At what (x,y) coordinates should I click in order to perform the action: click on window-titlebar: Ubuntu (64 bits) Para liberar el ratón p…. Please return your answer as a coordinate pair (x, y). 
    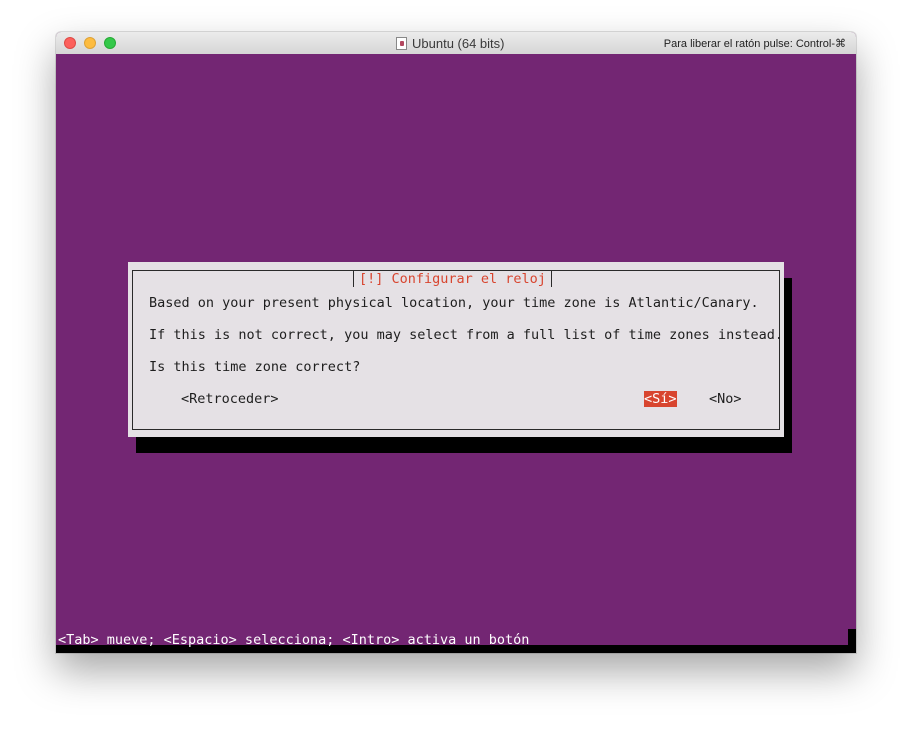
    Looking at the image, I should click on (456, 43).